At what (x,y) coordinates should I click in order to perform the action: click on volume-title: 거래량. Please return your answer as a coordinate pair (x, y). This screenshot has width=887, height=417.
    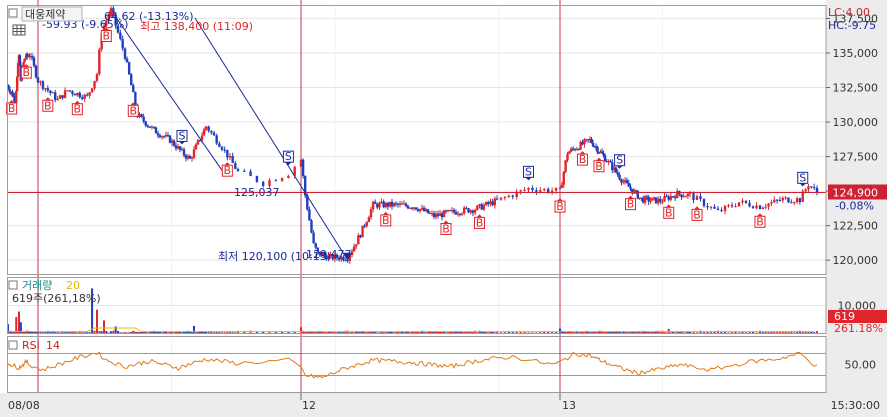
    Looking at the image, I should click on (37, 285).